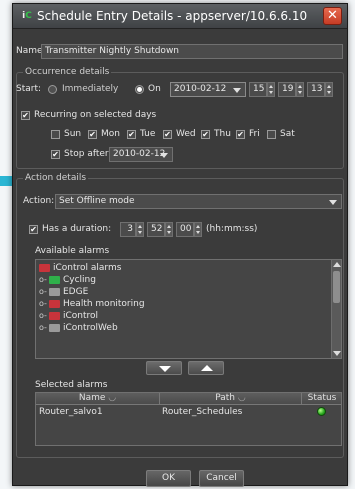  Describe the element at coordinates (52, 89) in the screenshot. I see `immediately-radio` at that location.